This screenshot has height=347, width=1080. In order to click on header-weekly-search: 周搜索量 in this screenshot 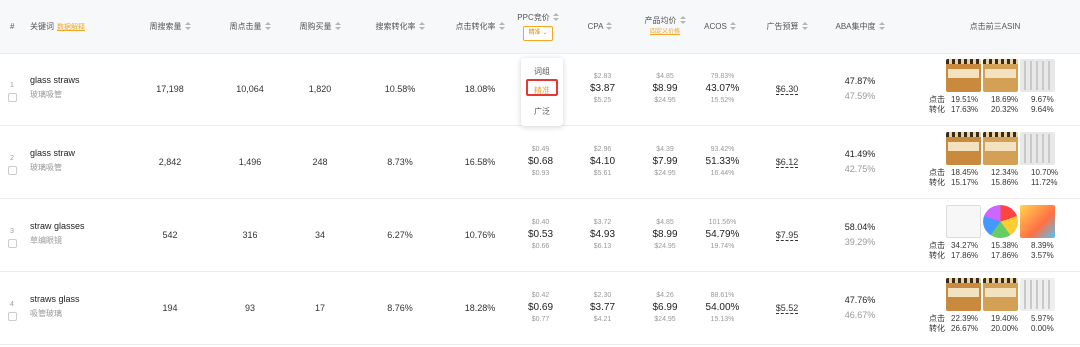, I will do `click(170, 26)`.